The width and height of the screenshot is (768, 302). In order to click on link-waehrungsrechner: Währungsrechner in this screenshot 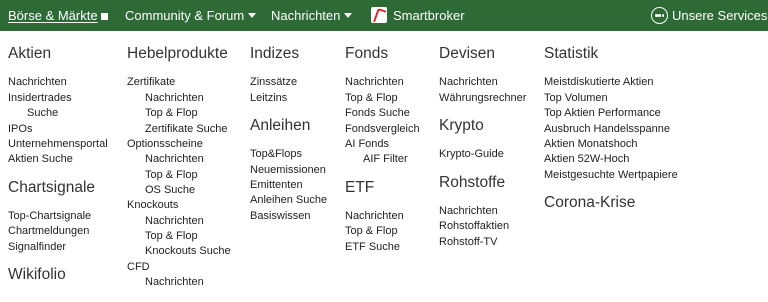, I will do `click(482, 98)`.